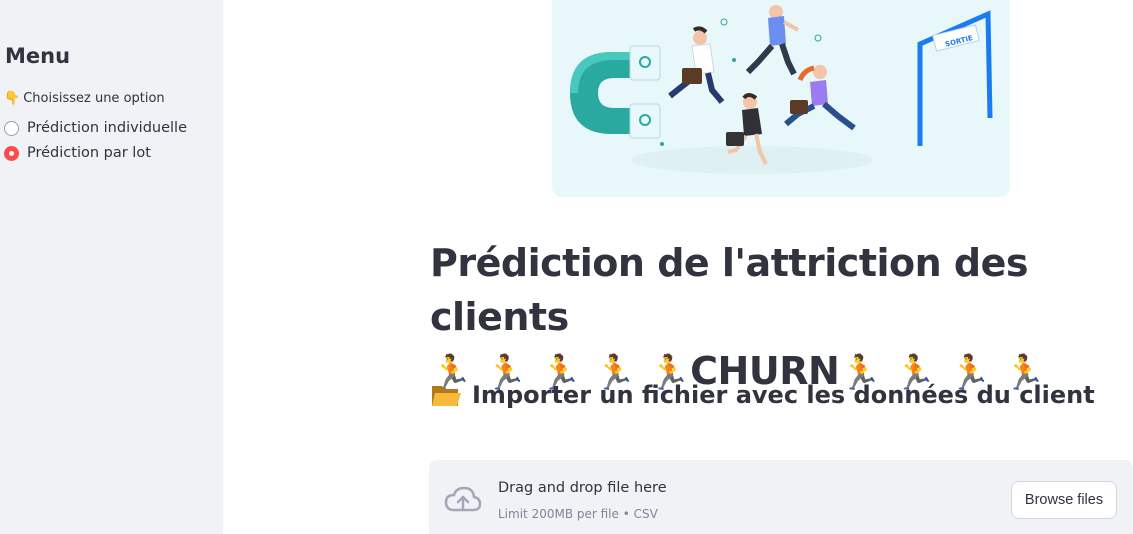  Describe the element at coordinates (38, 56) in the screenshot. I see `sidebar-title: Menu` at that location.